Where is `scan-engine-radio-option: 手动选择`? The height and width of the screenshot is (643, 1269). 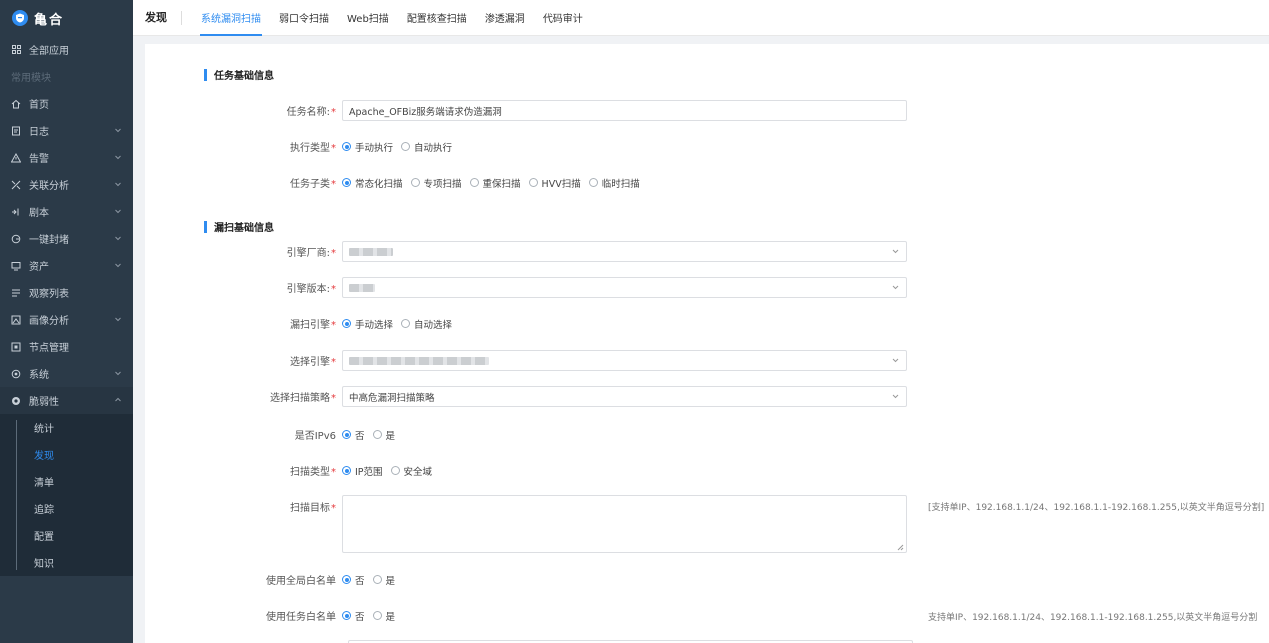 scan-engine-radio-option: 手动选择 is located at coordinates (367, 324).